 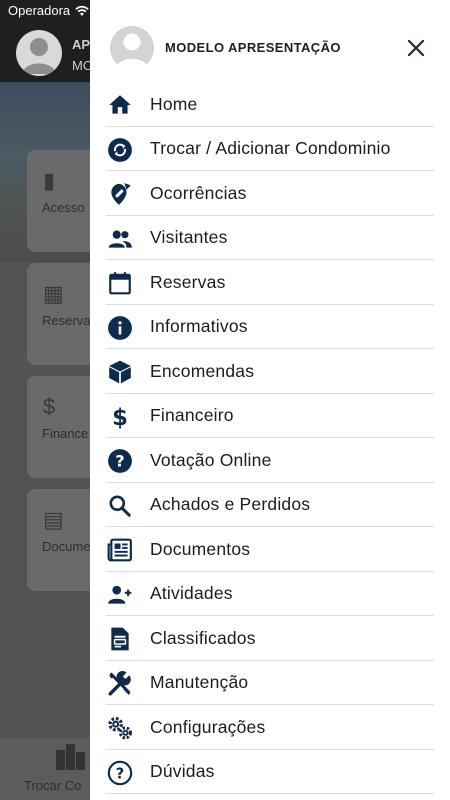 What do you see at coordinates (120, 283) in the screenshot?
I see `calendar-icon` at bounding box center [120, 283].